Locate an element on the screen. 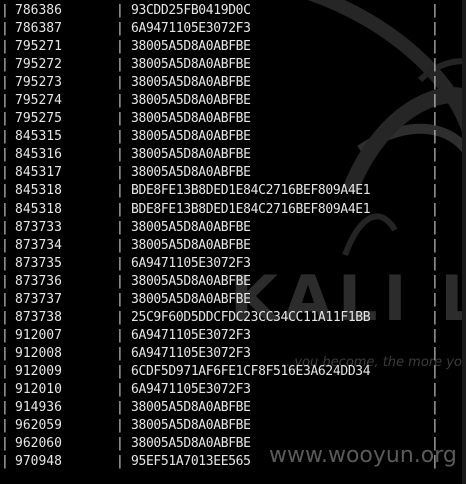  row-hash-cell: BDE8FE13B8DED1E84C2716BEF809A4E1 is located at coordinates (251, 209).